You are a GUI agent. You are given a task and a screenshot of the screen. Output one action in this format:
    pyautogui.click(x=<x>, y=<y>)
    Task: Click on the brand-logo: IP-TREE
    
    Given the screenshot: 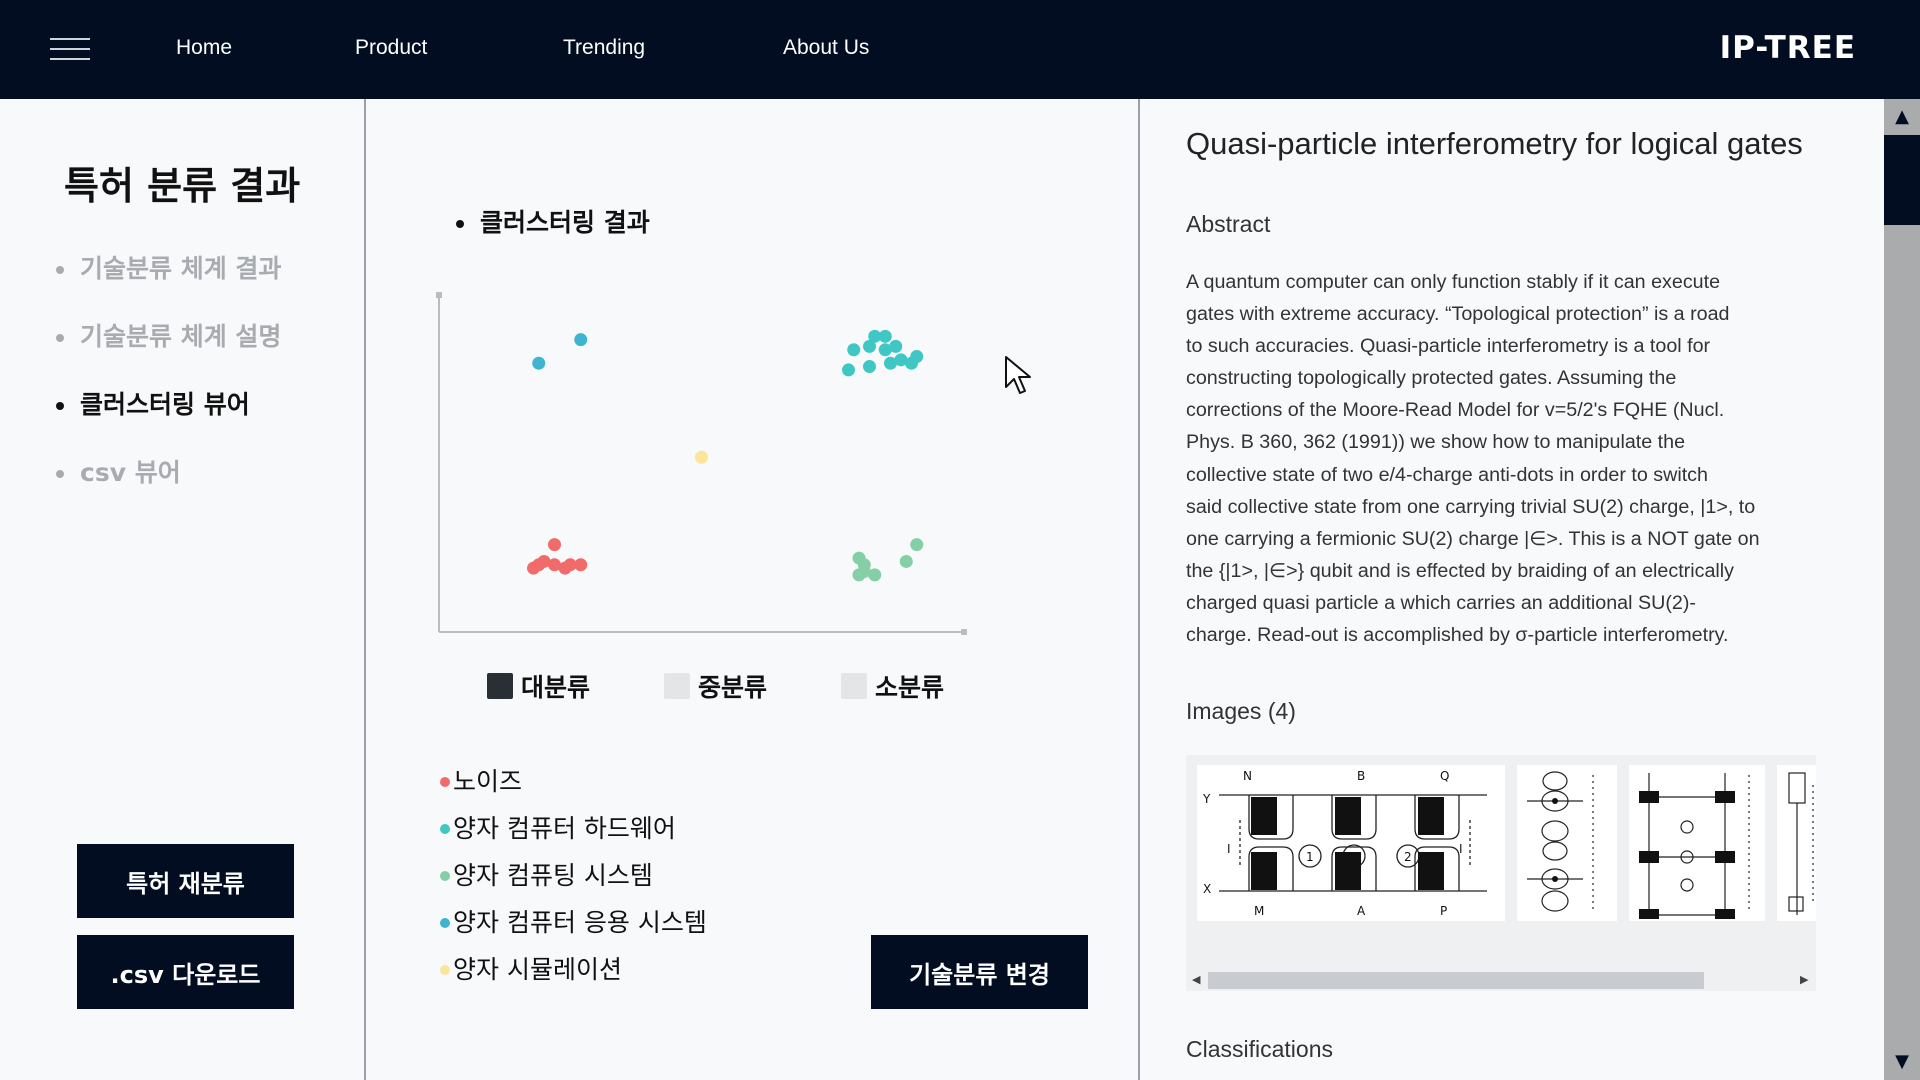 What is the action you would take?
    pyautogui.click(x=1788, y=48)
    